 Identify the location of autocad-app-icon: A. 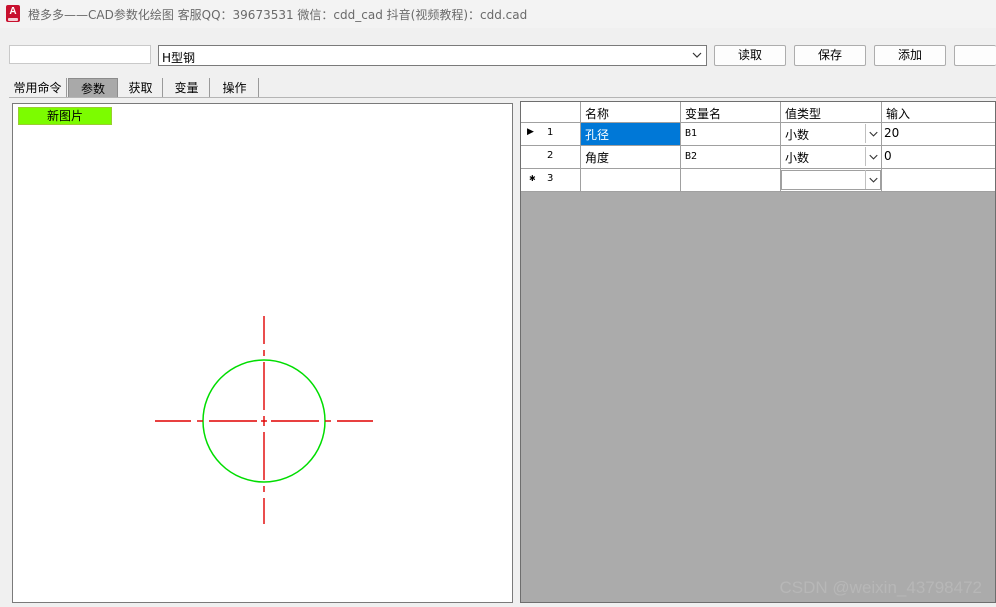
(13, 13).